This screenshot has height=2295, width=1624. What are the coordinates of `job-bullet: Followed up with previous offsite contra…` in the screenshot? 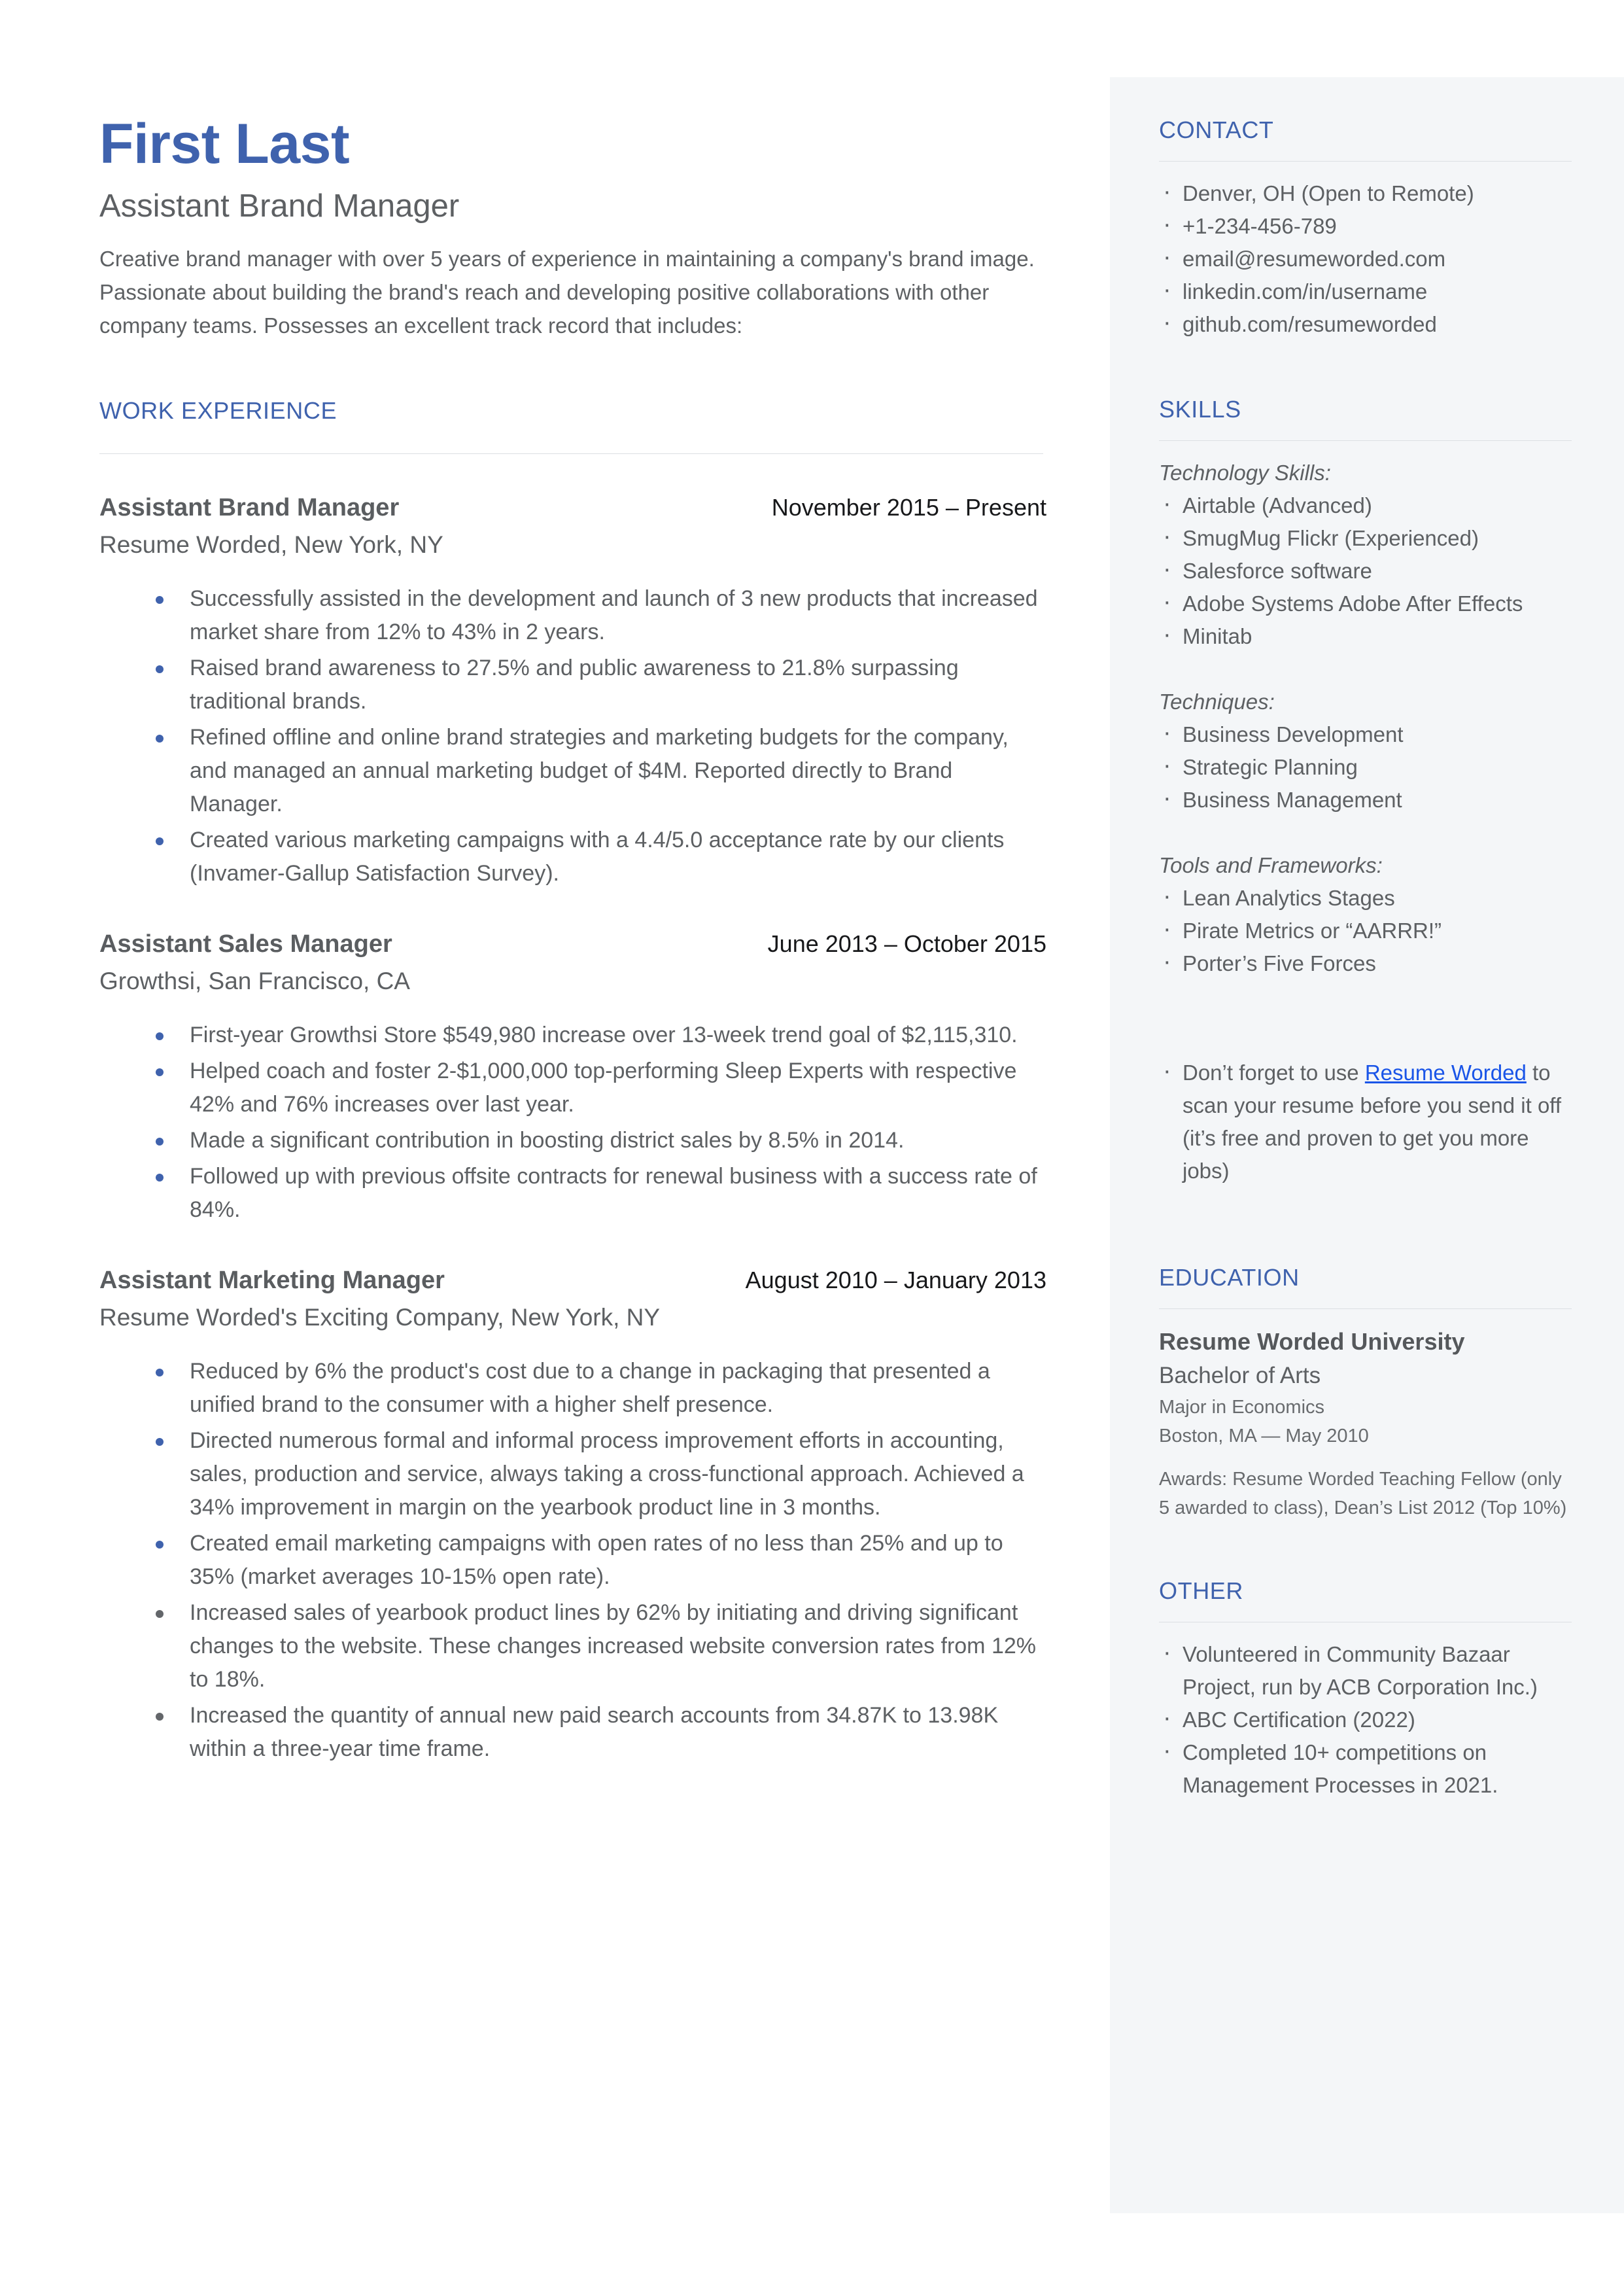 It's located at (599, 1193).